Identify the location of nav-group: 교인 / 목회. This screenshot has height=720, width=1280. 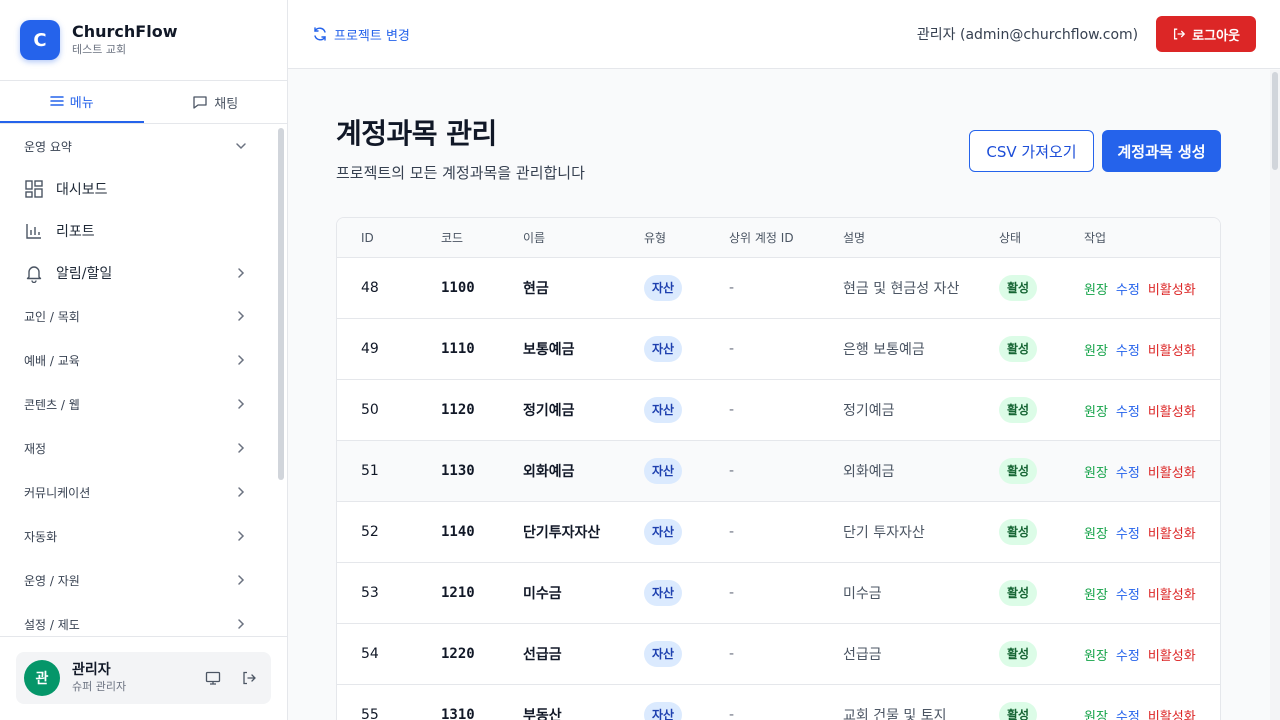
(138, 316).